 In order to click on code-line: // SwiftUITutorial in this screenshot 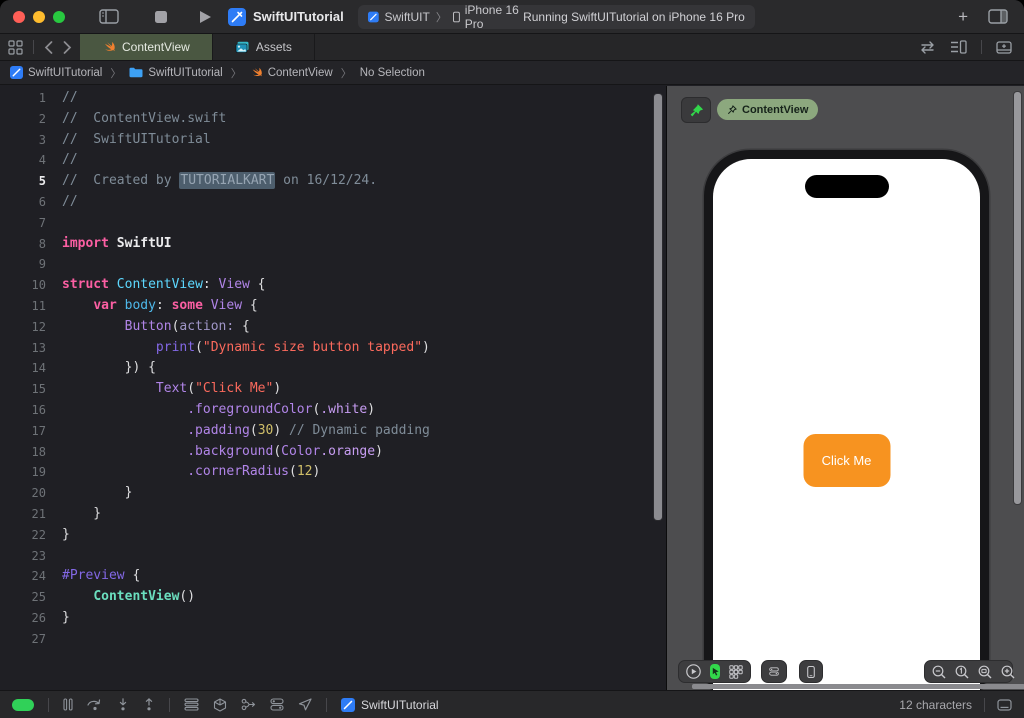, I will do `click(246, 140)`.